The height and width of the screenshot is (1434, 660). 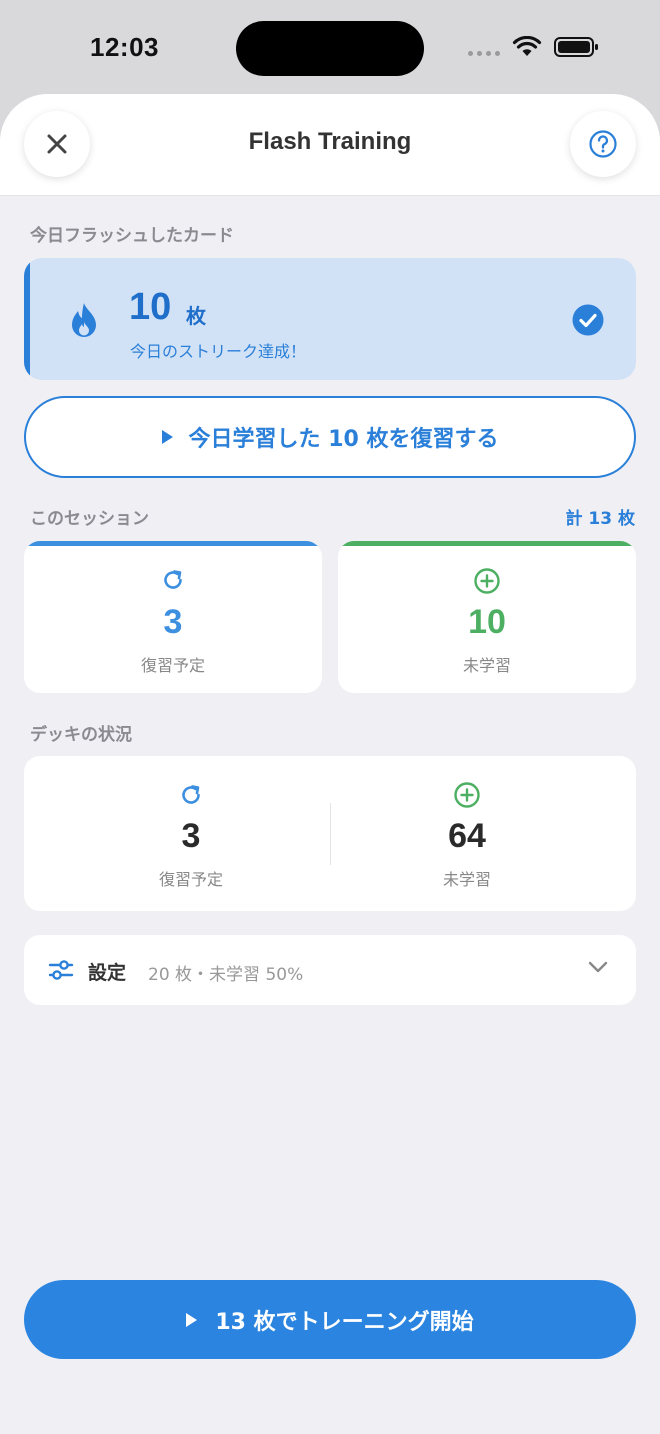 I want to click on new-card-topbar, so click(x=487, y=543).